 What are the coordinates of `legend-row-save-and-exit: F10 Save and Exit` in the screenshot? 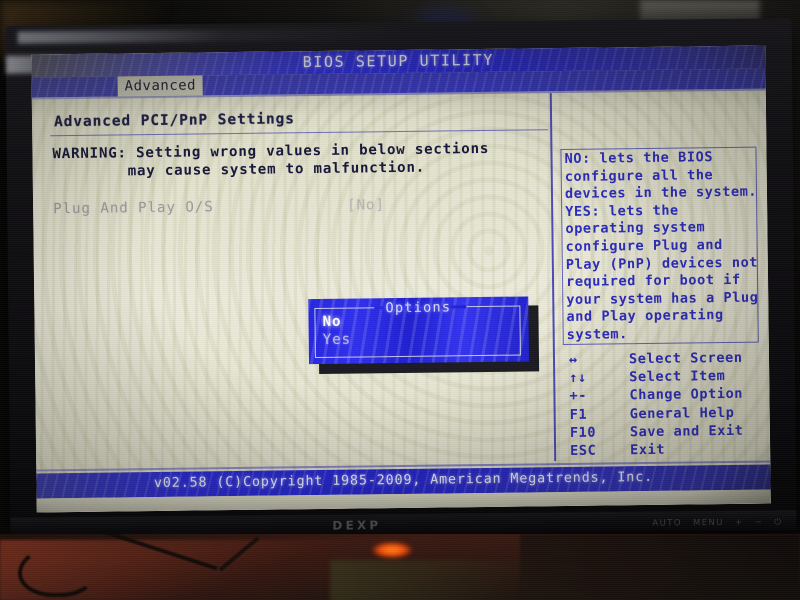 It's located at (666, 431).